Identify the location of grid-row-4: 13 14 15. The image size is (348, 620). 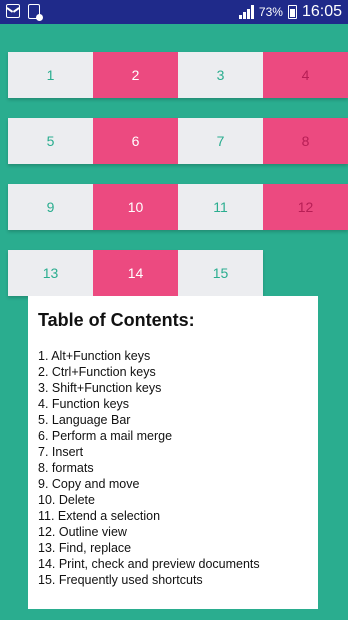
(135, 273).